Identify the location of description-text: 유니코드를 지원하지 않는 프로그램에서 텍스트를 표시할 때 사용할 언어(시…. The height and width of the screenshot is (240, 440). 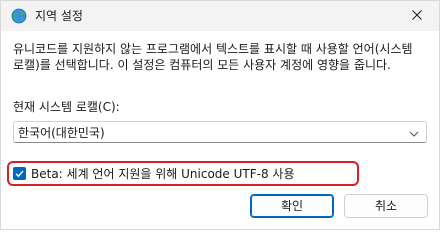
(213, 57).